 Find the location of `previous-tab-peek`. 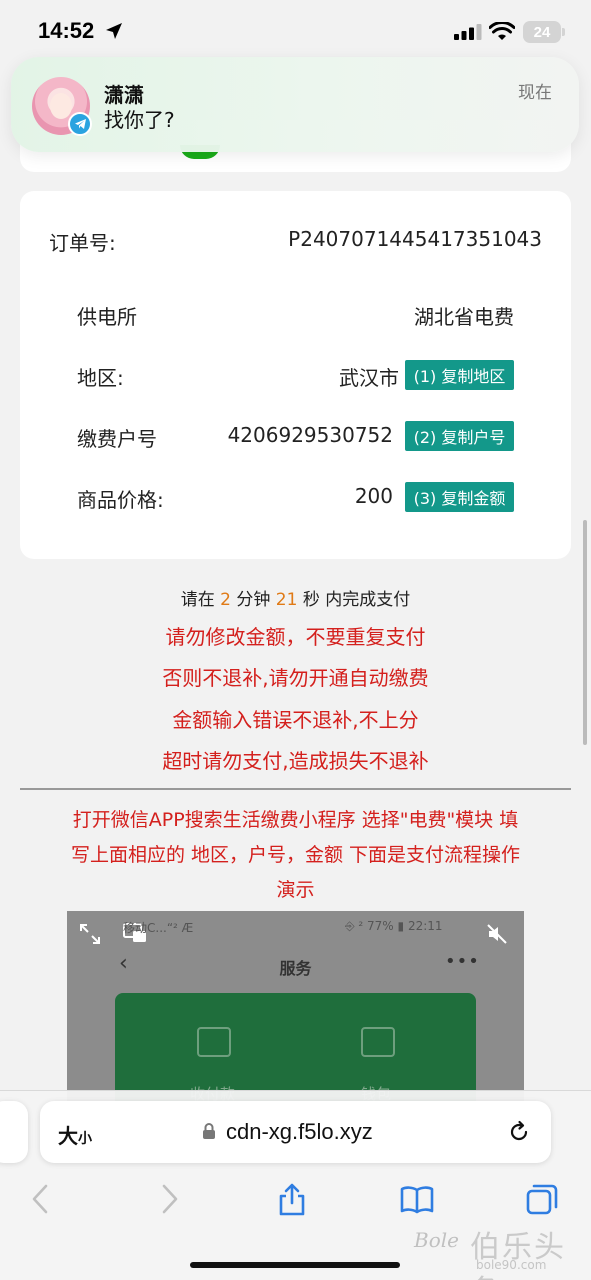

previous-tab-peek is located at coordinates (14, 1132).